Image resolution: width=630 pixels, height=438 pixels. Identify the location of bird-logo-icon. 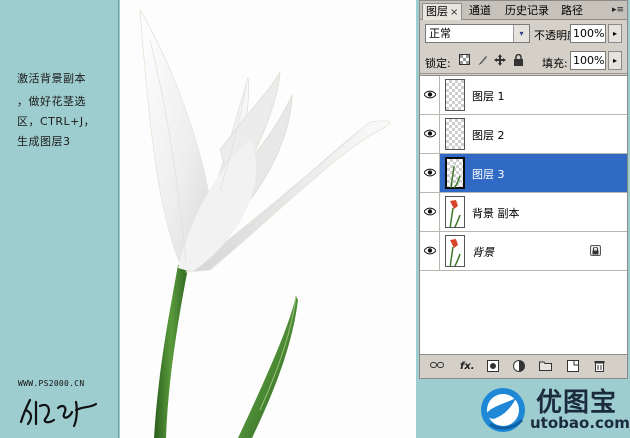
(503, 410).